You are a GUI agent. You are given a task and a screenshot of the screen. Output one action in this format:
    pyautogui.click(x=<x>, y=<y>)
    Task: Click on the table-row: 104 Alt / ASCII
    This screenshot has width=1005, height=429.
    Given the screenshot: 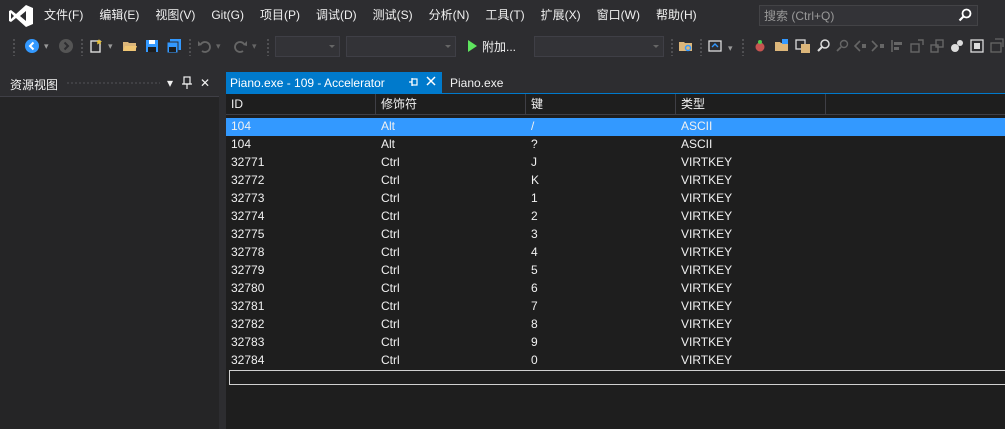 What is the action you would take?
    pyautogui.click(x=615, y=127)
    